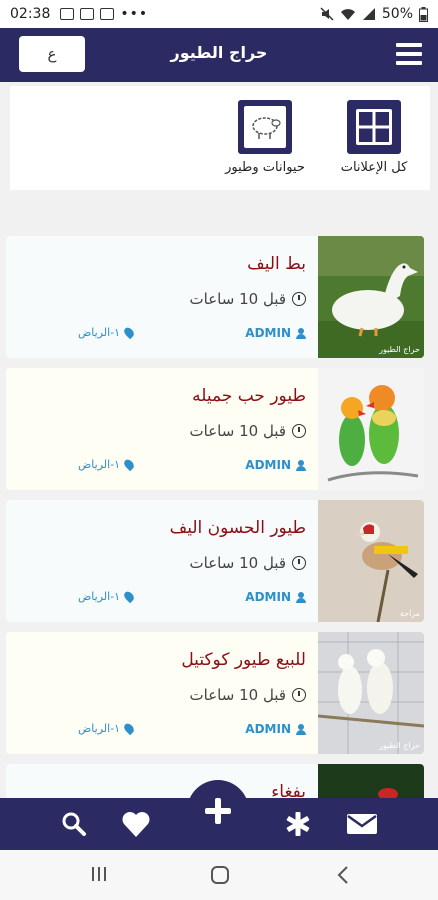 The width and height of the screenshot is (438, 900). Describe the element at coordinates (362, 824) in the screenshot. I see `mail-icon` at that location.